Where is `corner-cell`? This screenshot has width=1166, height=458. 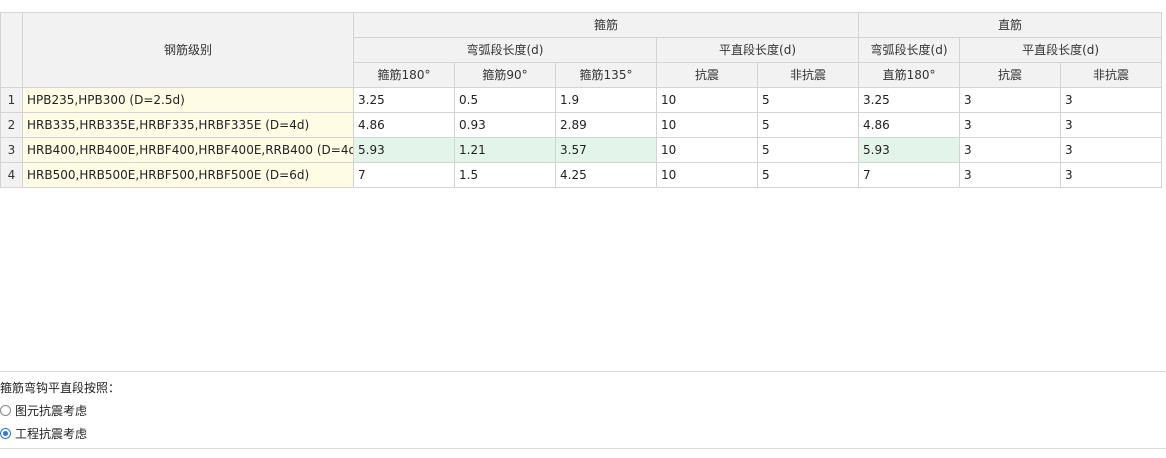 corner-cell is located at coordinates (11, 50).